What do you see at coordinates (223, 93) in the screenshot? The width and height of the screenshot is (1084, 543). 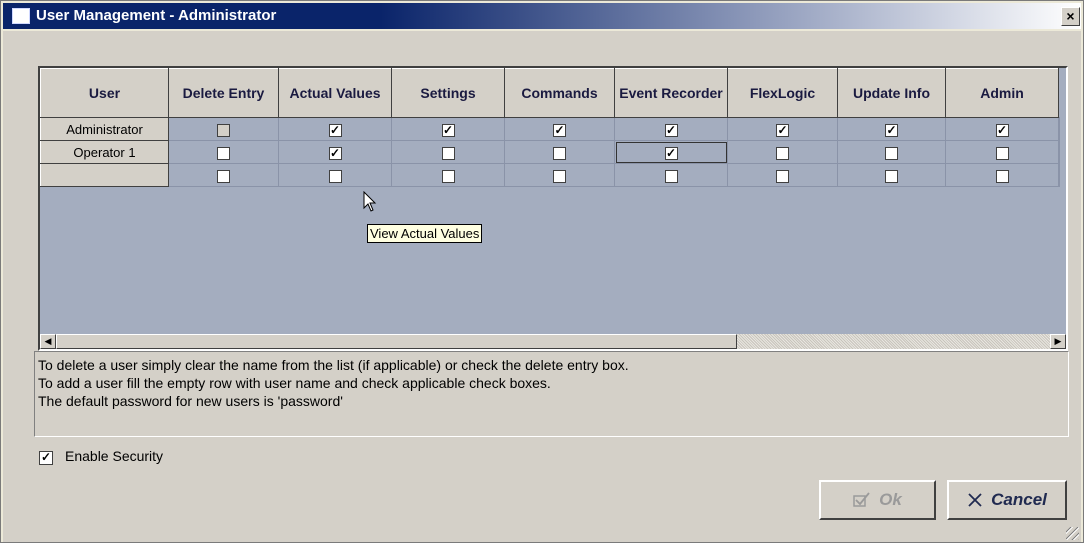 I see `column-header: Delete Entry` at bounding box center [223, 93].